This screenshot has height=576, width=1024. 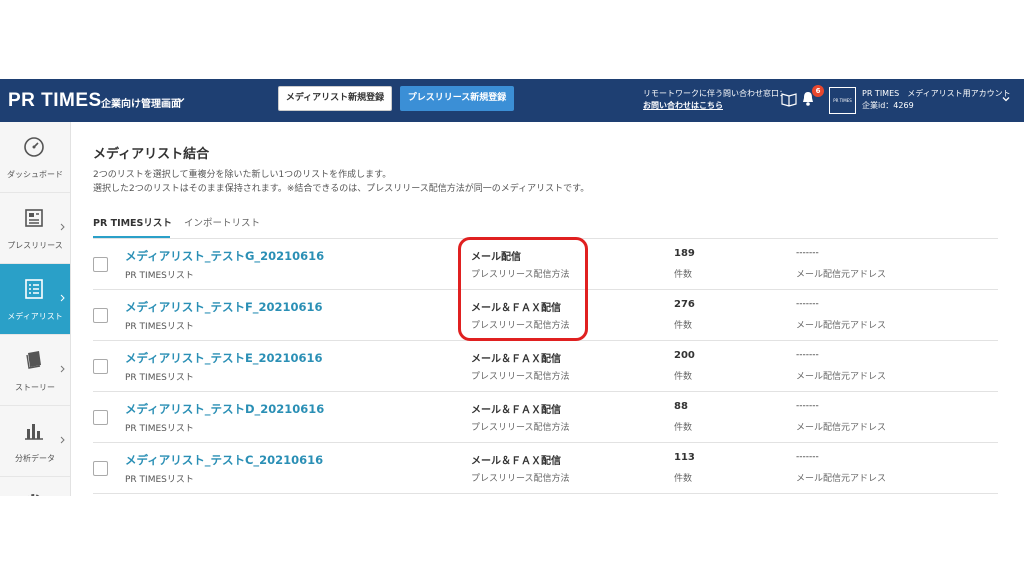 I want to click on new-media-list-button: メディアリスト新規登録, so click(x=335, y=98).